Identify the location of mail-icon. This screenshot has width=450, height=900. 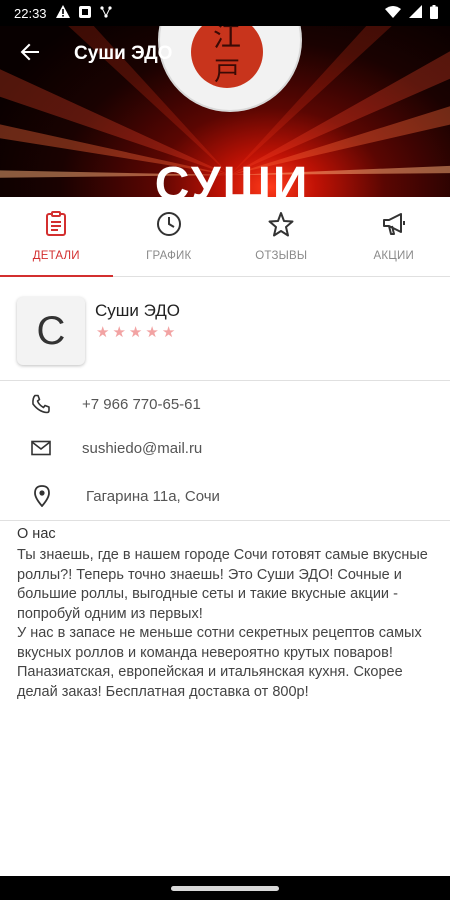
(41, 448).